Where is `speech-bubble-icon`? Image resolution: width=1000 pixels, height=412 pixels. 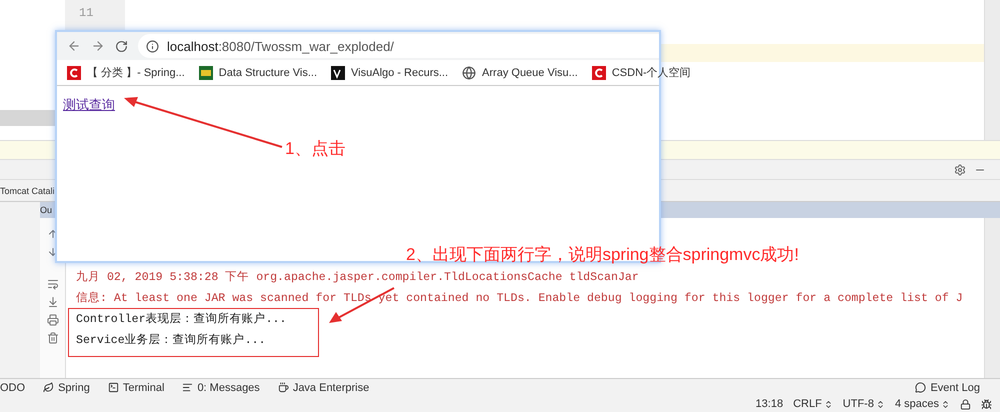 speech-bubble-icon is located at coordinates (920, 387).